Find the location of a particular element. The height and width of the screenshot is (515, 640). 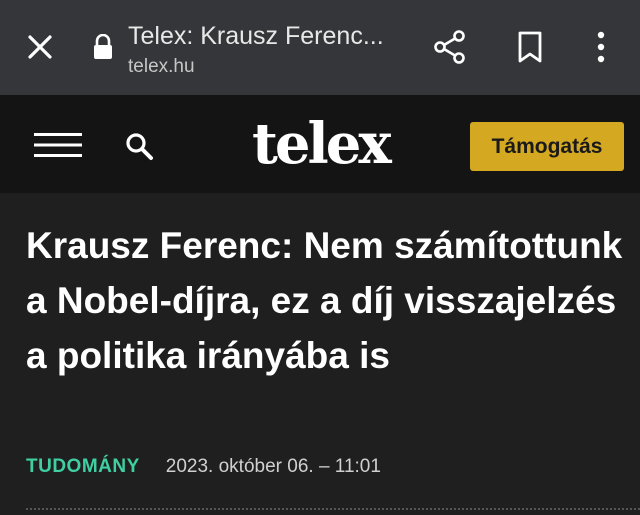

article-meta: TUDOMÁNY 2023. október 06. – 11:01 is located at coordinates (203, 467).